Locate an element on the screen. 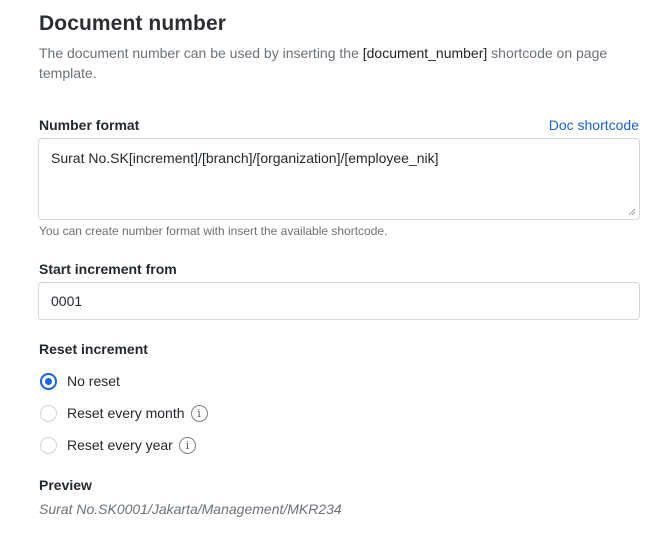 The height and width of the screenshot is (534, 669). radio-label-reset-every-year: Reset every year is located at coordinates (120, 445).